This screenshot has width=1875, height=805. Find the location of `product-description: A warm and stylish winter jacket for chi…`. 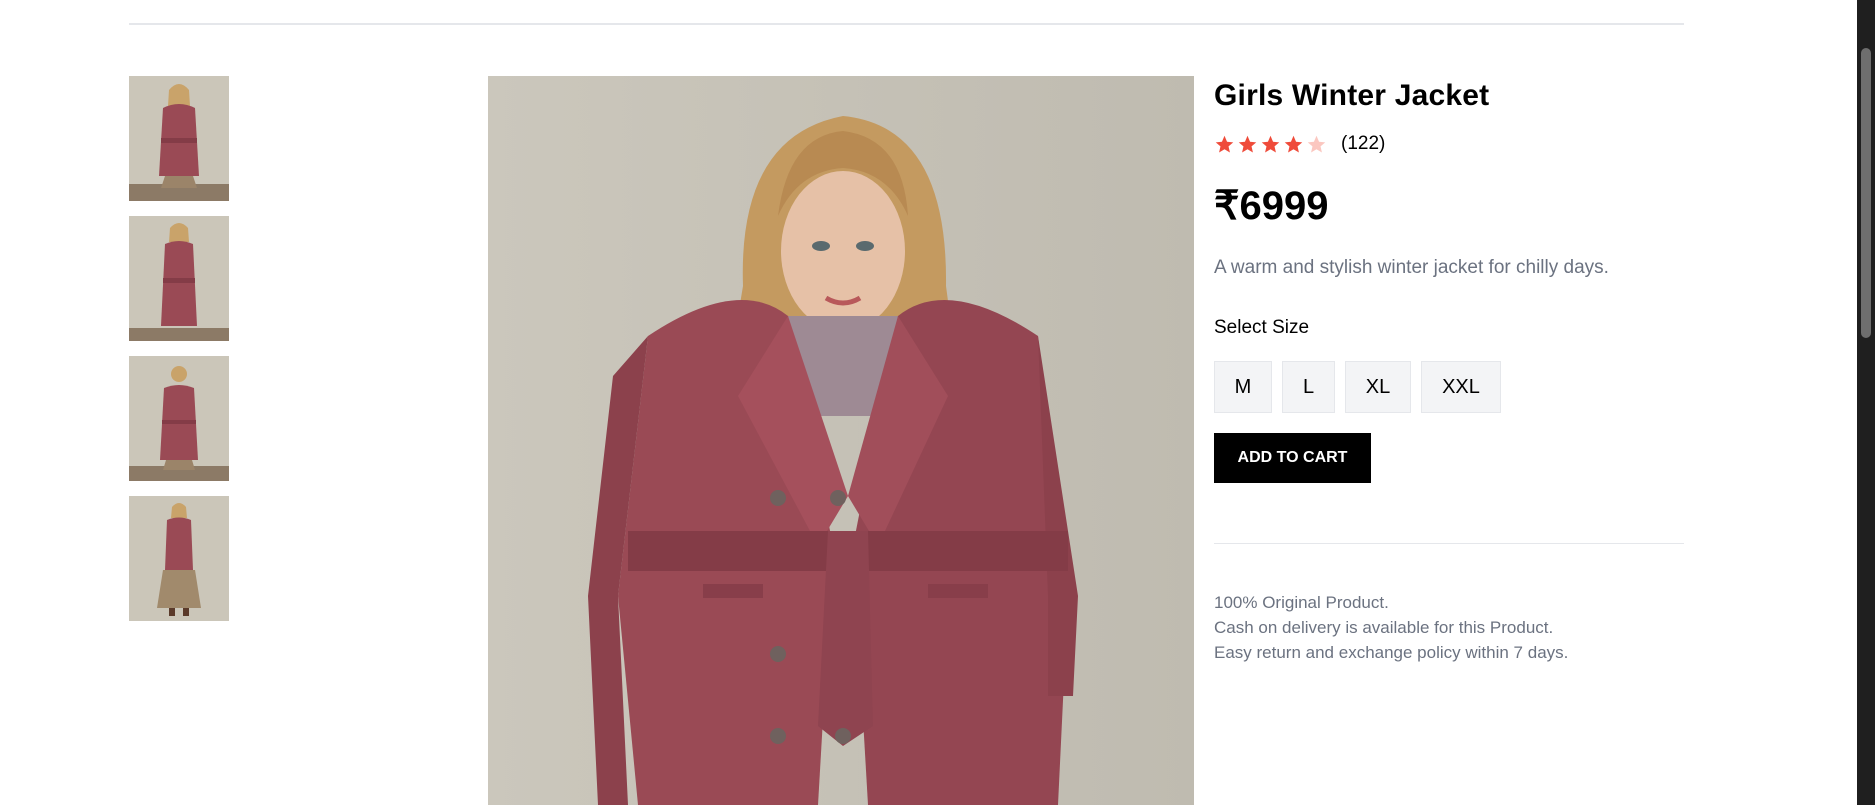

product-description: A warm and stylish winter jacket for chi… is located at coordinates (1411, 267).